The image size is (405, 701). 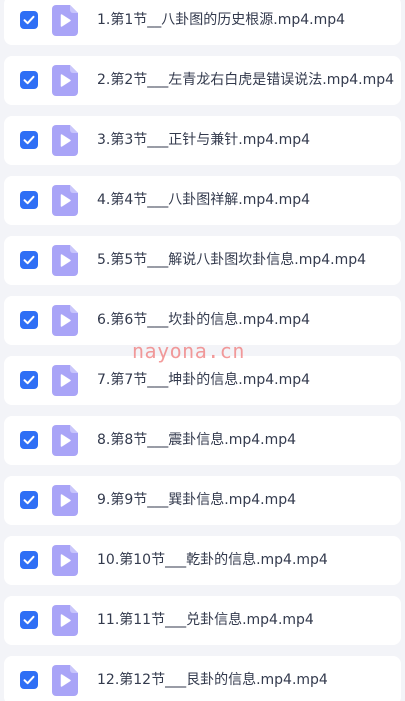 I want to click on file-row: 1.第1节__八卦图的历史根源.mp4.mp4, so click(x=202, y=22).